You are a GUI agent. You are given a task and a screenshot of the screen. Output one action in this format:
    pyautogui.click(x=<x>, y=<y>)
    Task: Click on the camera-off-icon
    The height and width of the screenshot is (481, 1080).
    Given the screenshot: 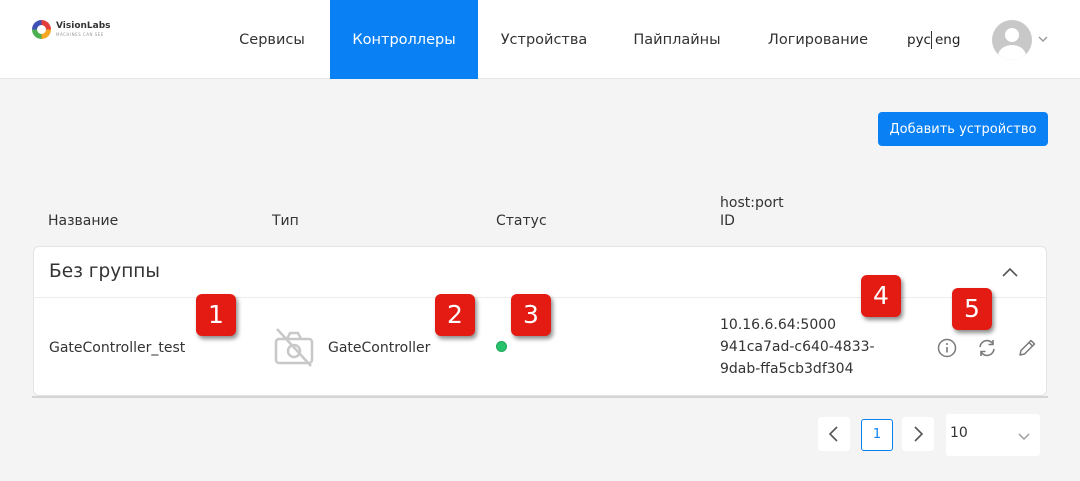 What is the action you would take?
    pyautogui.click(x=294, y=347)
    